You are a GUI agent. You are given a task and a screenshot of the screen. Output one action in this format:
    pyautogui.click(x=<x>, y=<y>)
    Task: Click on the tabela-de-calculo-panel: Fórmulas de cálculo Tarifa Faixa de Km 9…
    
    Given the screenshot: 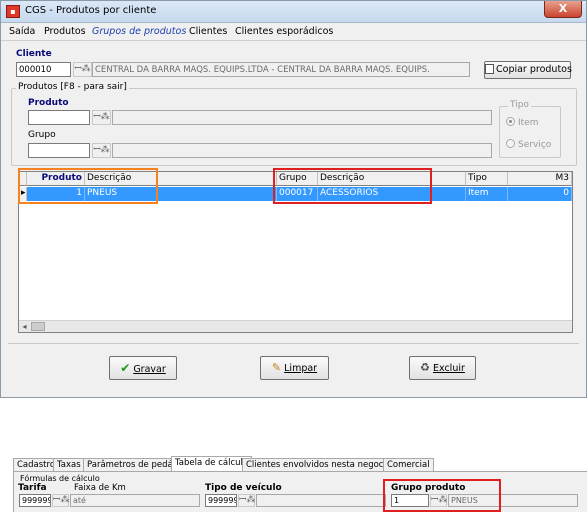 What is the action you would take?
    pyautogui.click(x=300, y=491)
    